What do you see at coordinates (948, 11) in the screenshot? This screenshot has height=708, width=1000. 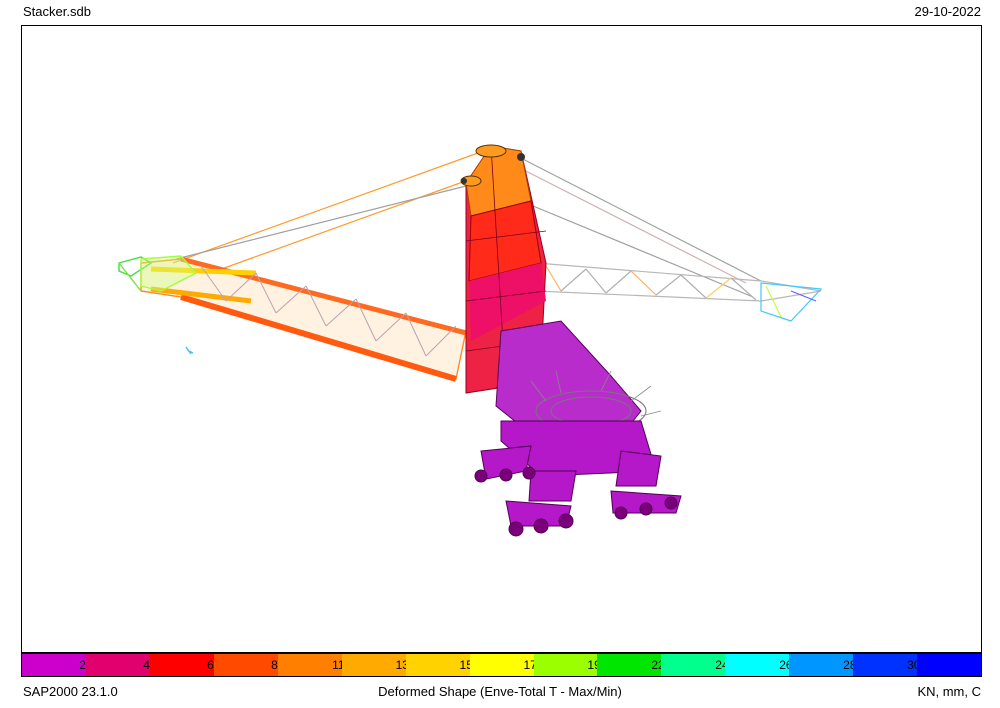 I see `print-date: 29-10-2022` at bounding box center [948, 11].